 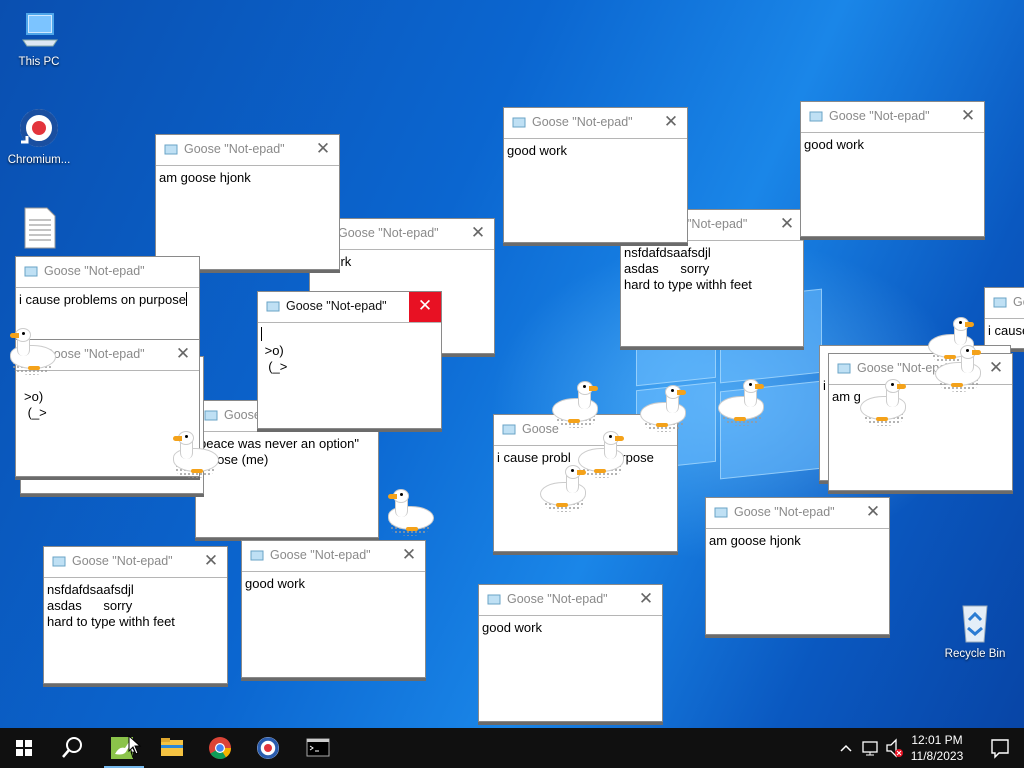 What do you see at coordinates (937, 756) in the screenshot?
I see `clock-date: 11/8/2023` at bounding box center [937, 756].